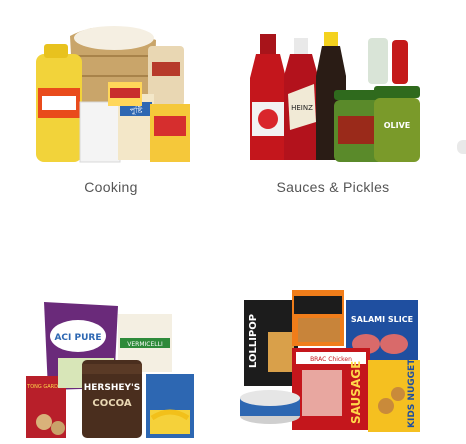 Image resolution: width=466 pixels, height=444 pixels. What do you see at coordinates (253, 341) in the screenshot?
I see `lollipop-text: LOLLIPOP` at bounding box center [253, 341].